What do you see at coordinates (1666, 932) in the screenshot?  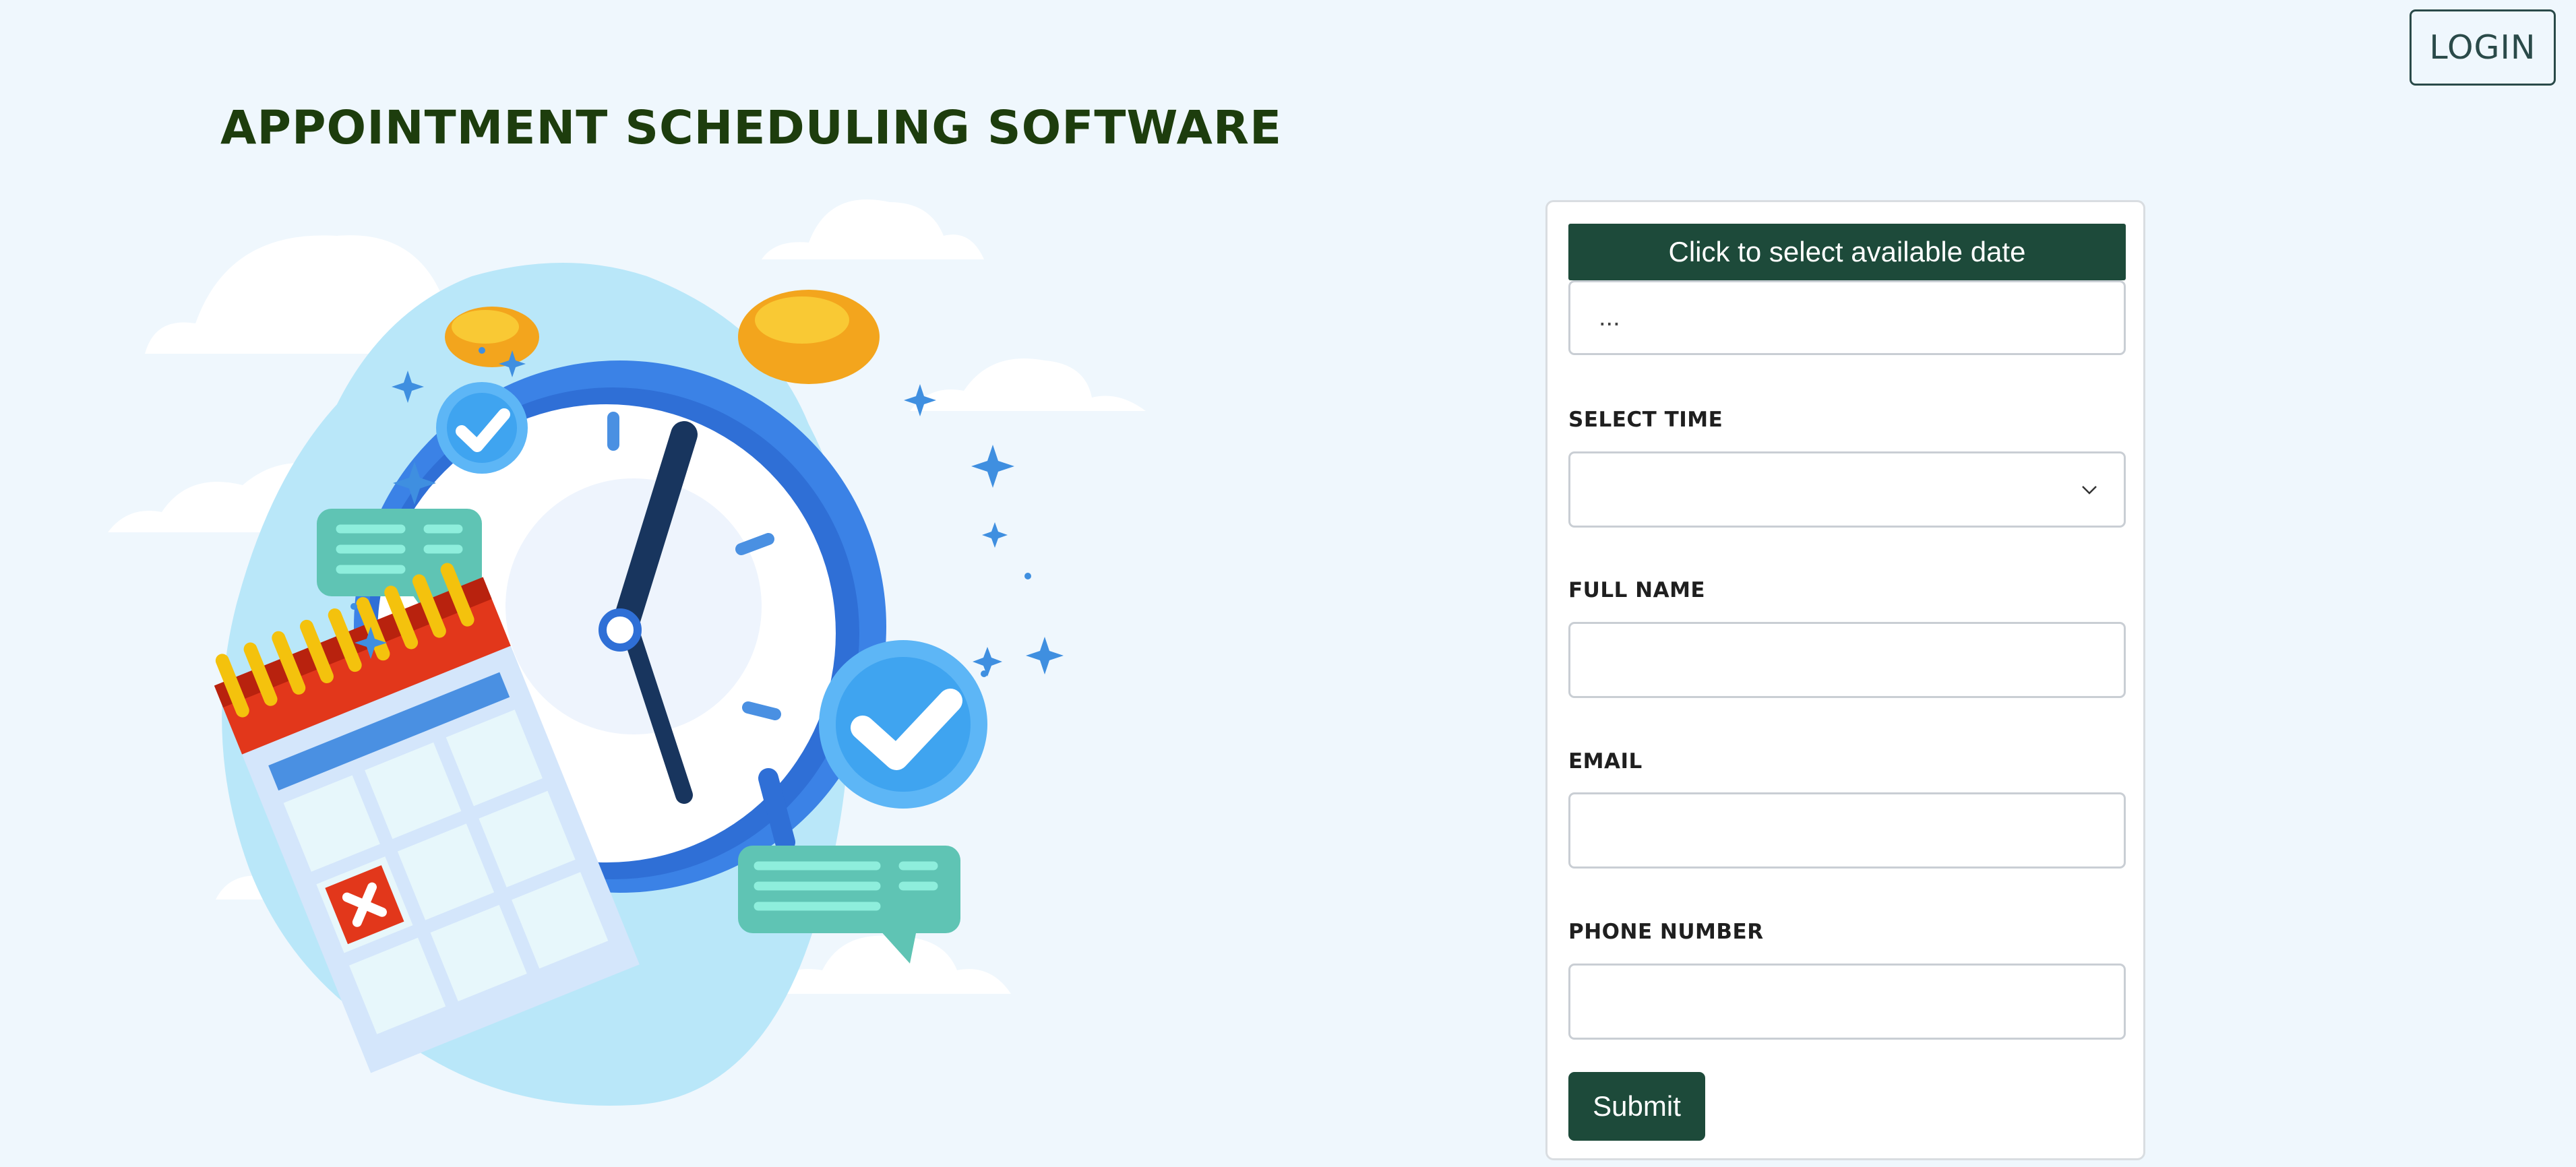 I see `phone-number-label: PHONE NUMBER` at bounding box center [1666, 932].